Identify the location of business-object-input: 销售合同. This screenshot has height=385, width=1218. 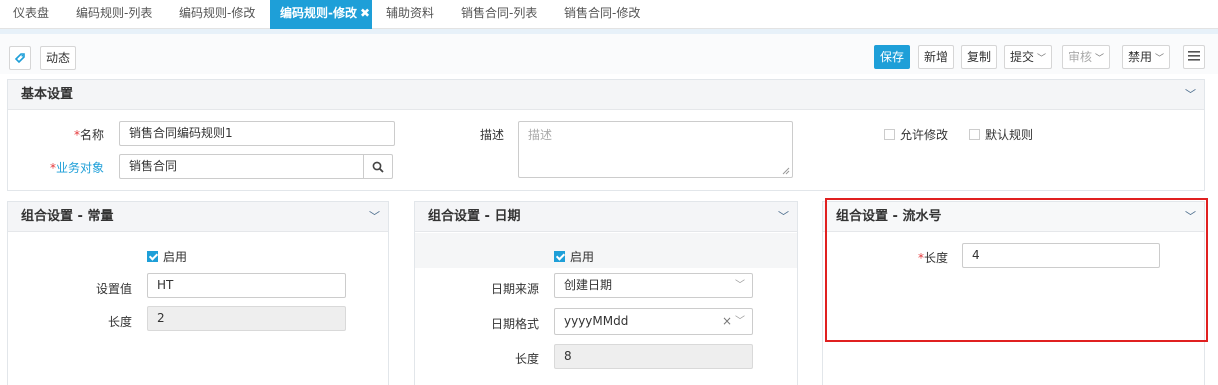
(241, 166).